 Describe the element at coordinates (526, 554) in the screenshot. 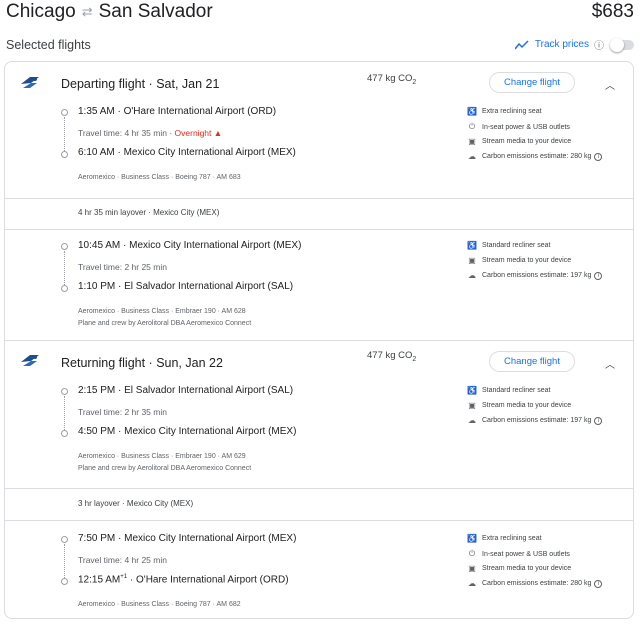

I see `amenity-label: In-seat power & USB outlets` at that location.